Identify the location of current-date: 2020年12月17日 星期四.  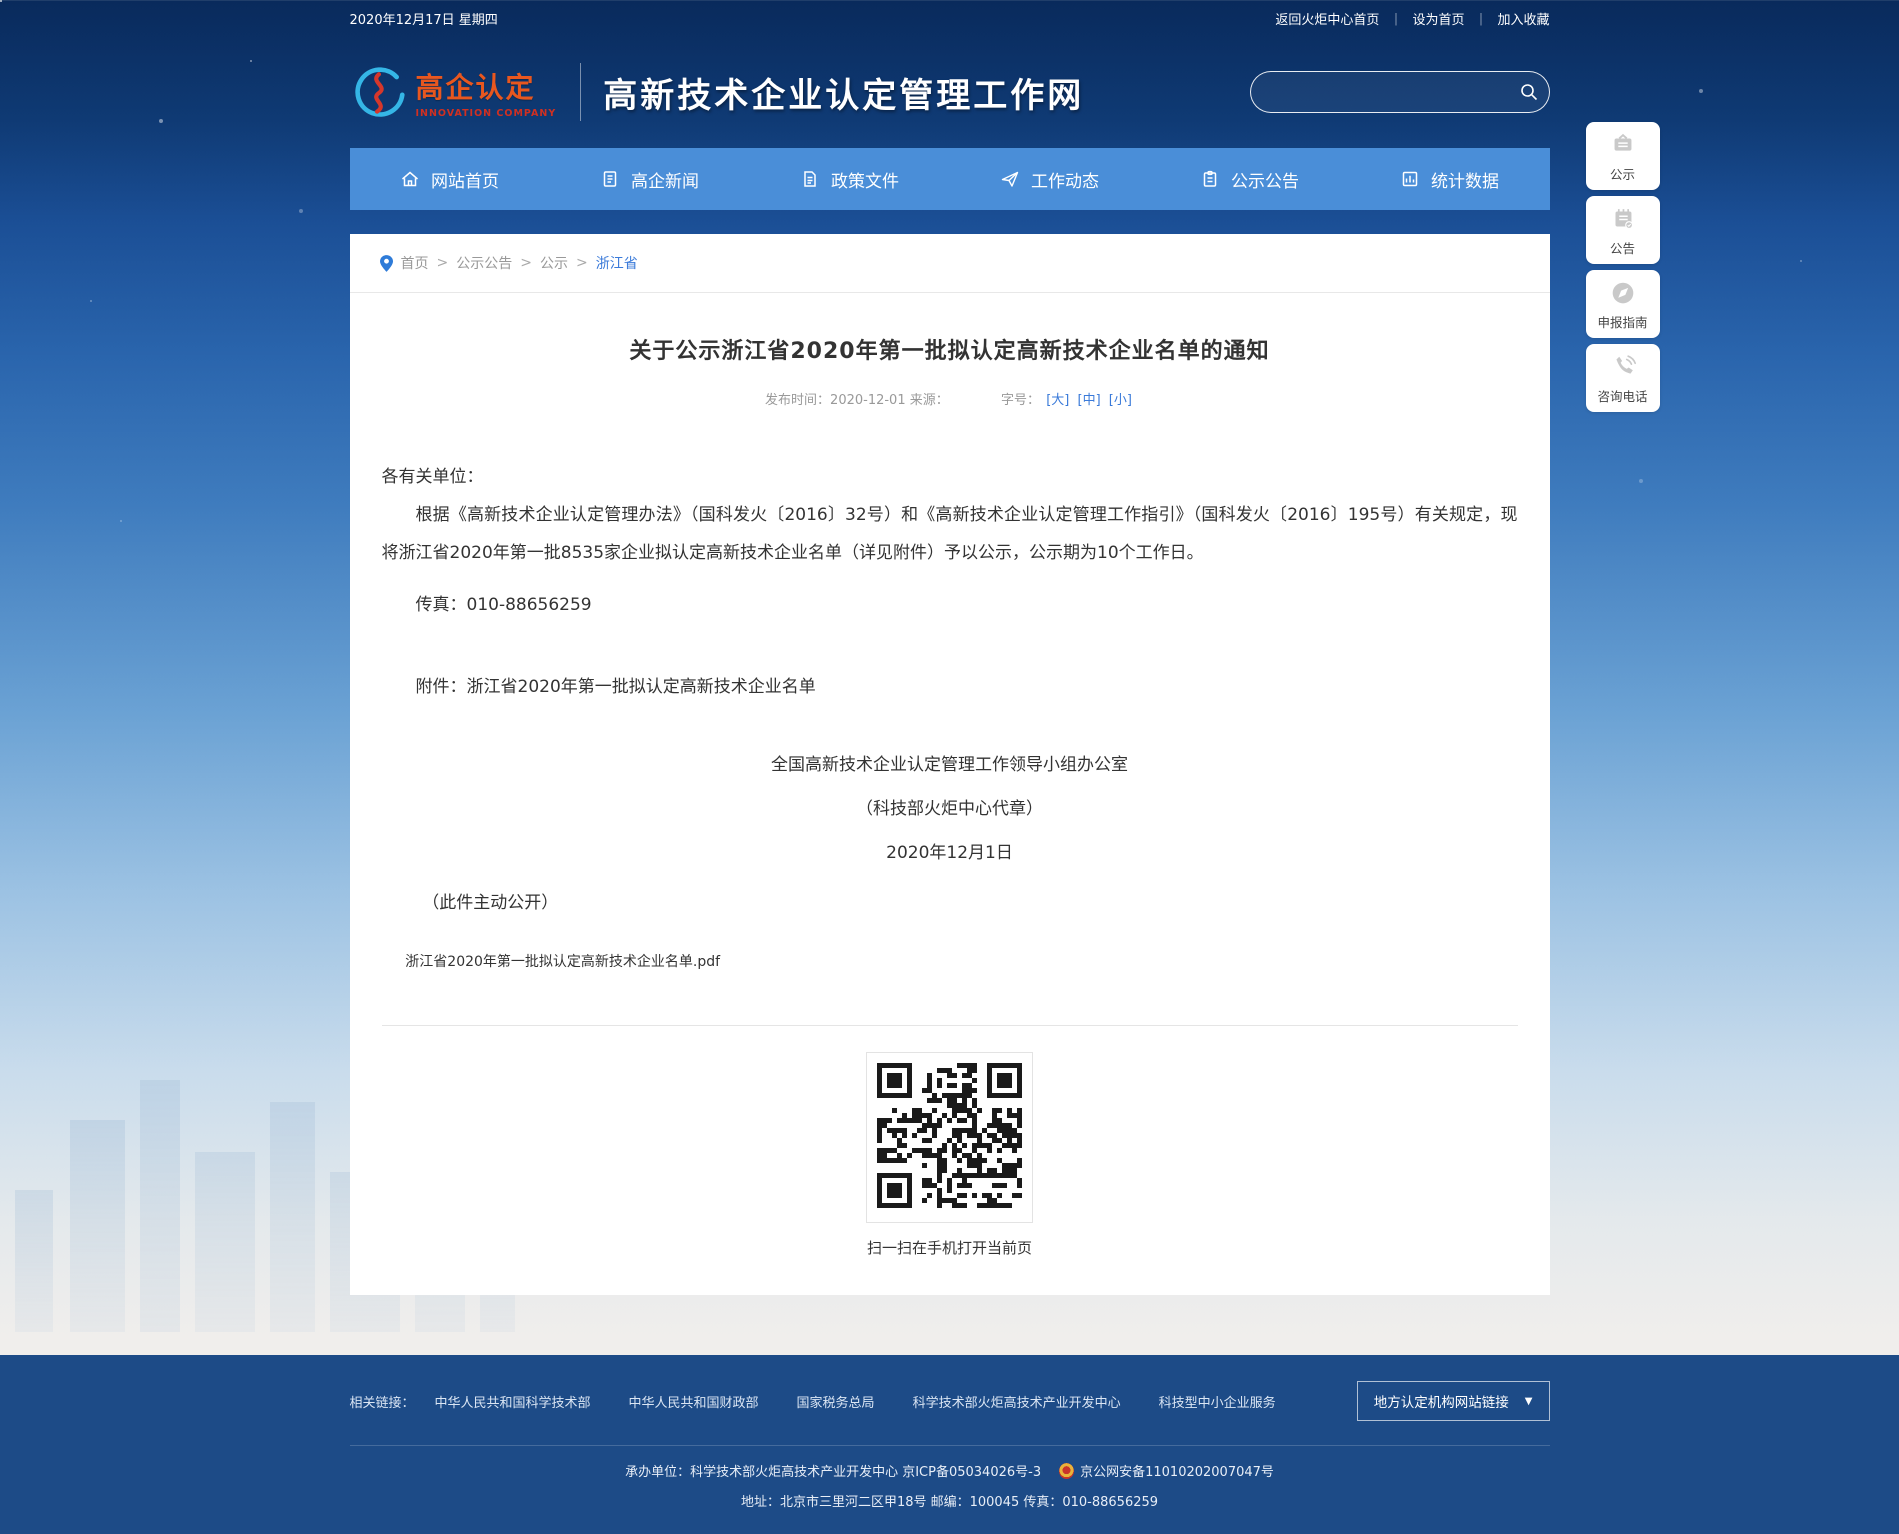
(423, 20).